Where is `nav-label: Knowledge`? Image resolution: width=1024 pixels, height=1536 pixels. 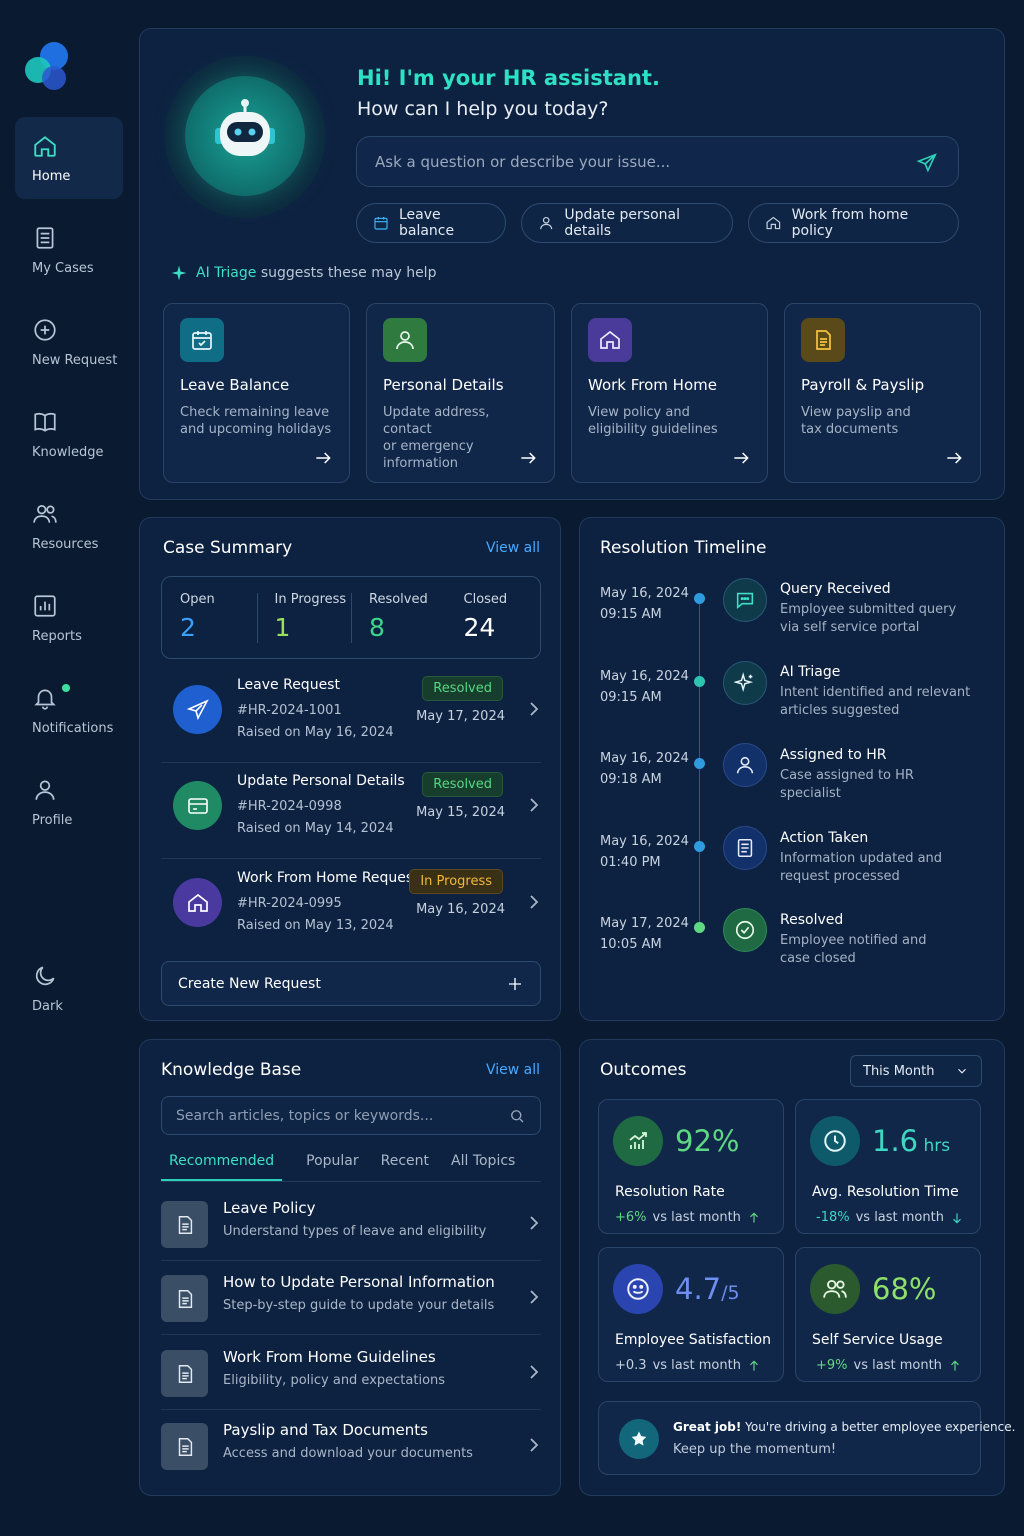 nav-label: Knowledge is located at coordinates (68, 452).